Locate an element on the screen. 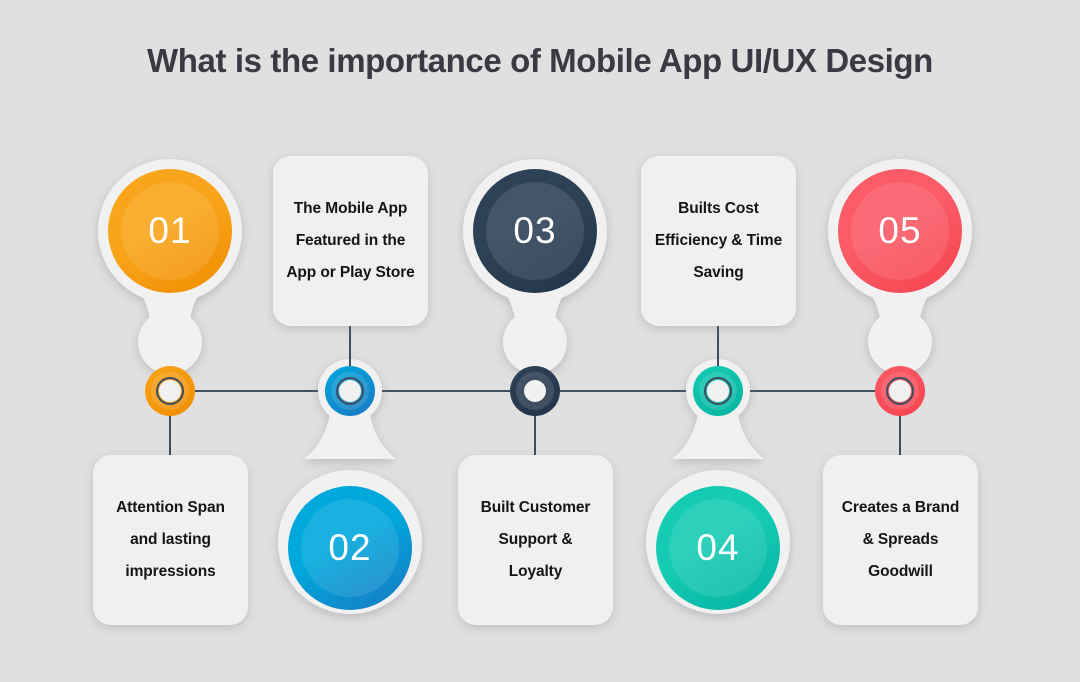  step-description-text: Creates a Brand & Spreads Goodwill is located at coordinates (900, 539).